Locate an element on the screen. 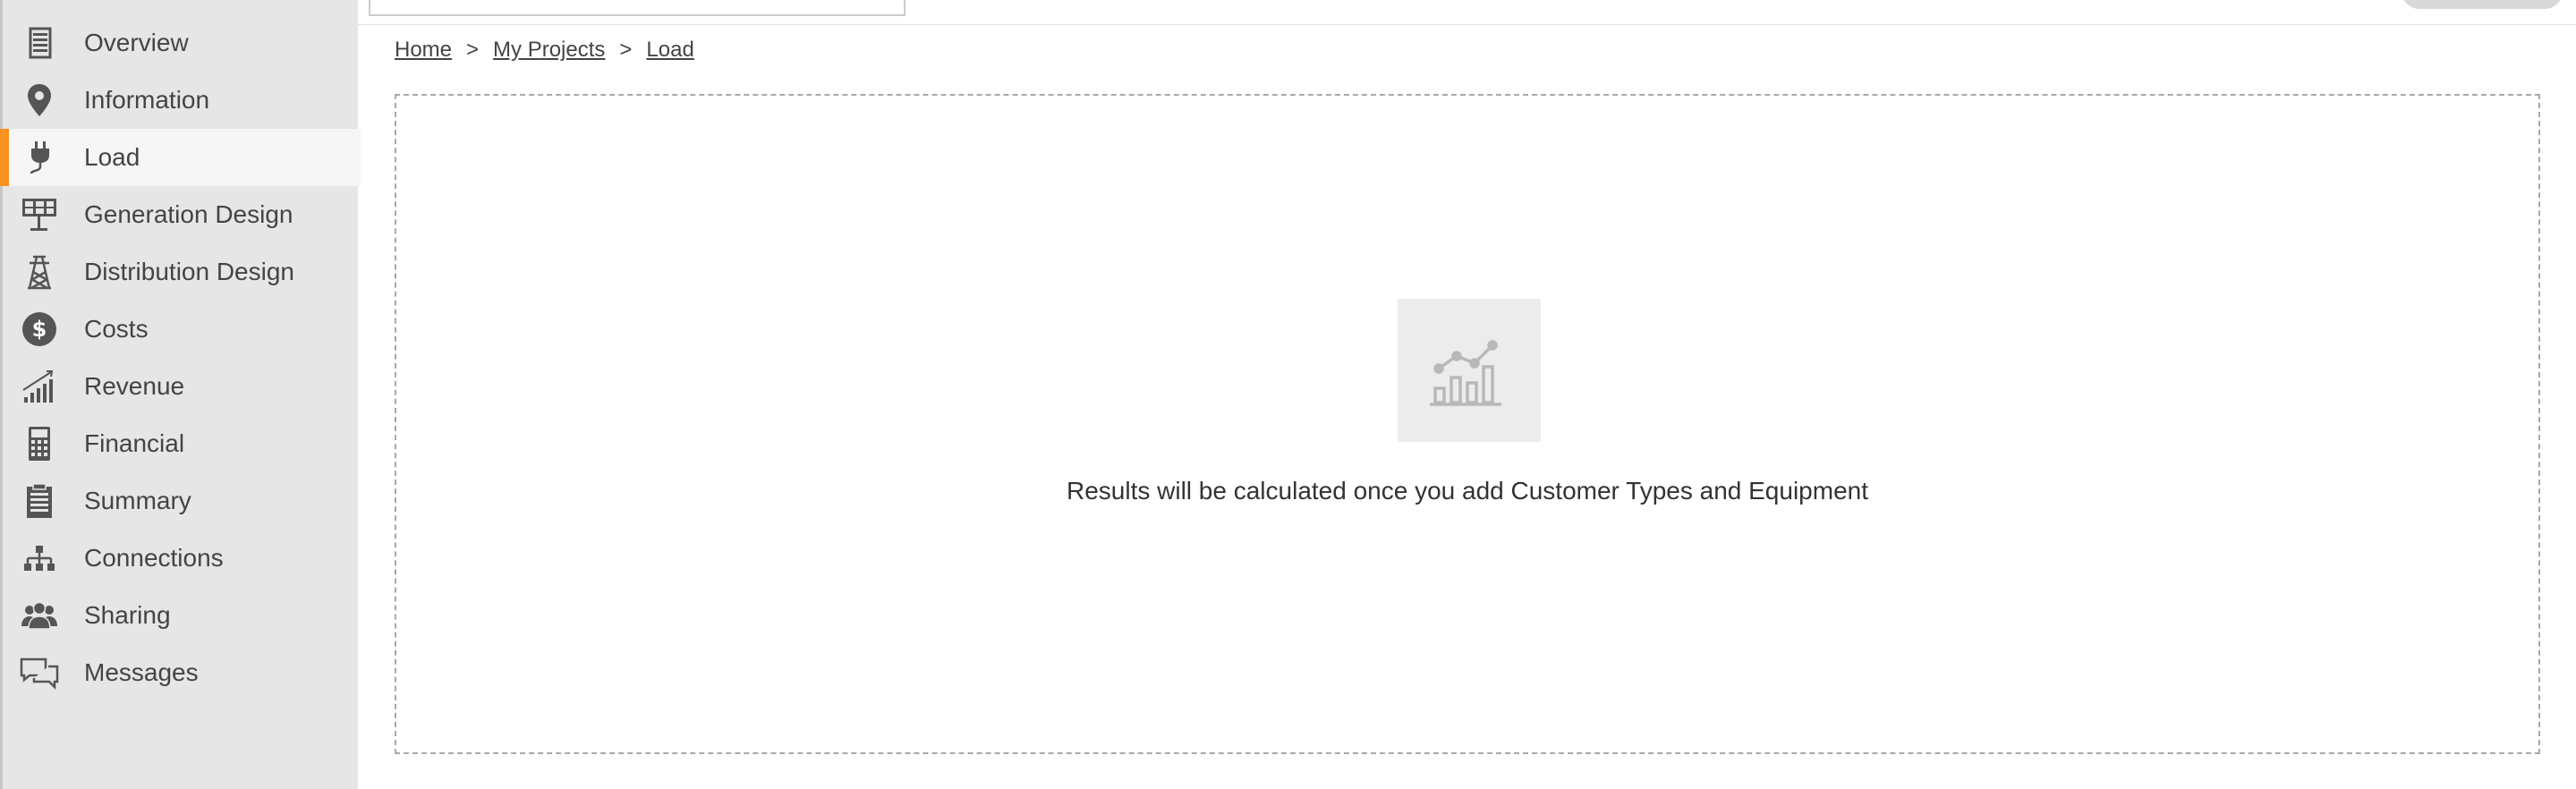 The width and height of the screenshot is (2576, 789). sidebar-item-label: Generation Design is located at coordinates (188, 214).